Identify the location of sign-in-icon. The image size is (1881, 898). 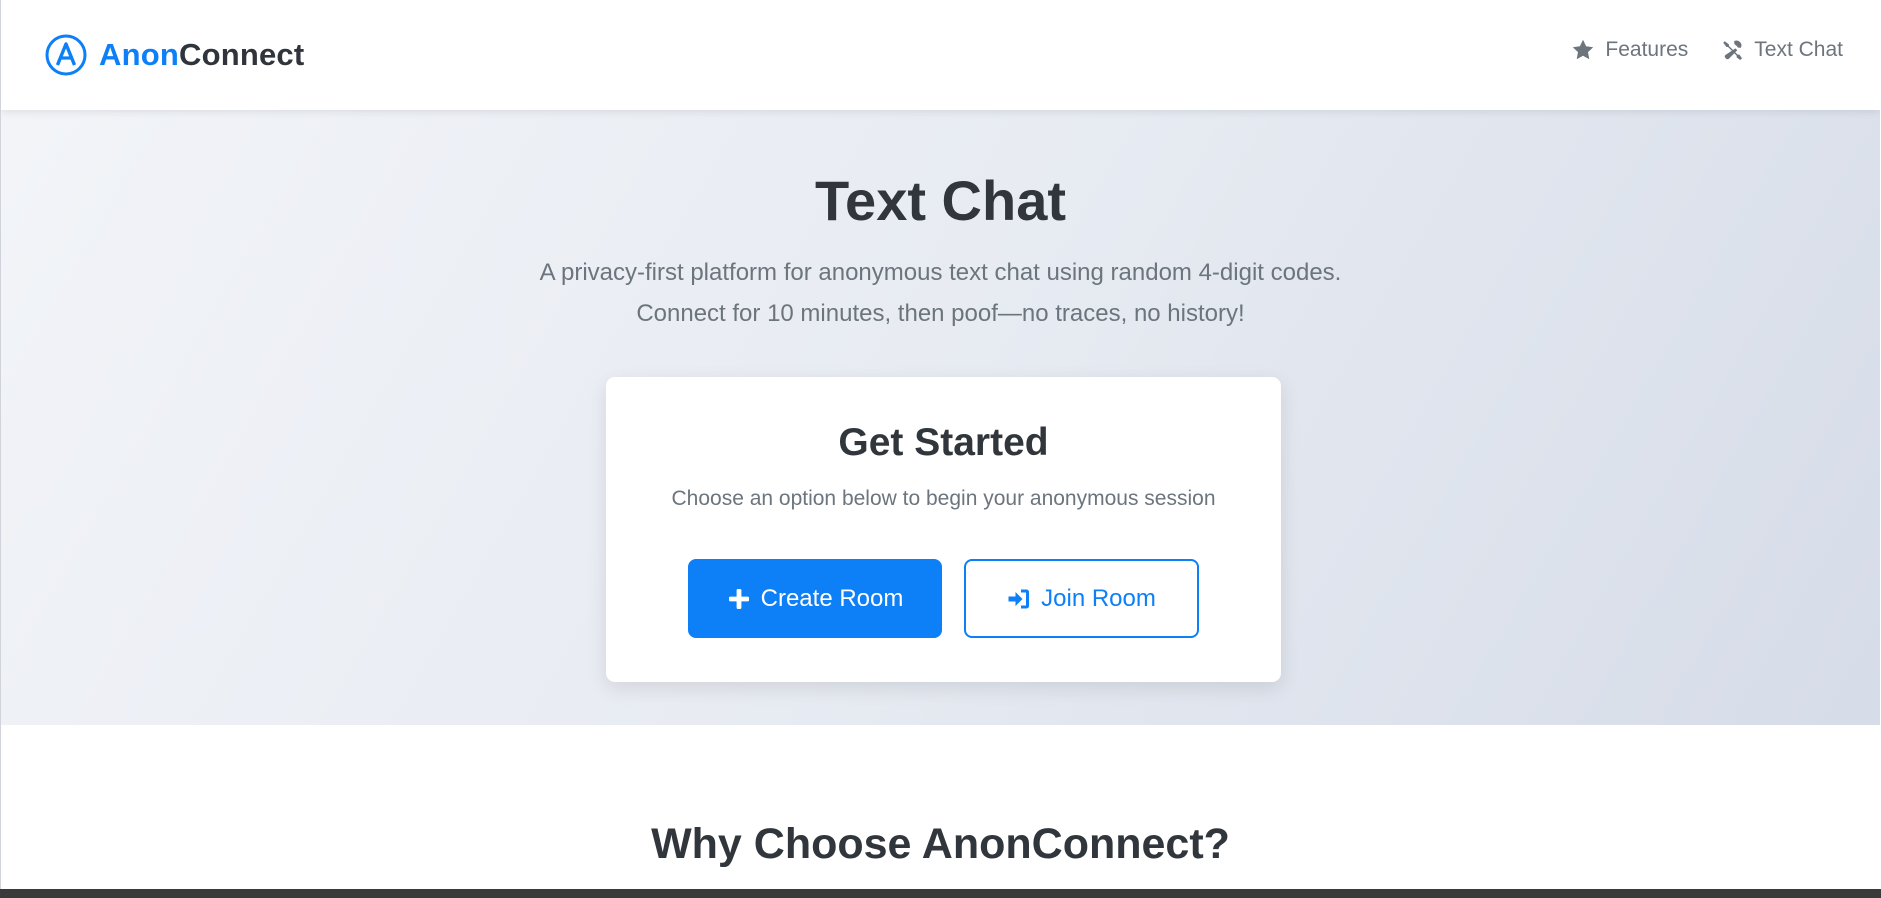
(1019, 598).